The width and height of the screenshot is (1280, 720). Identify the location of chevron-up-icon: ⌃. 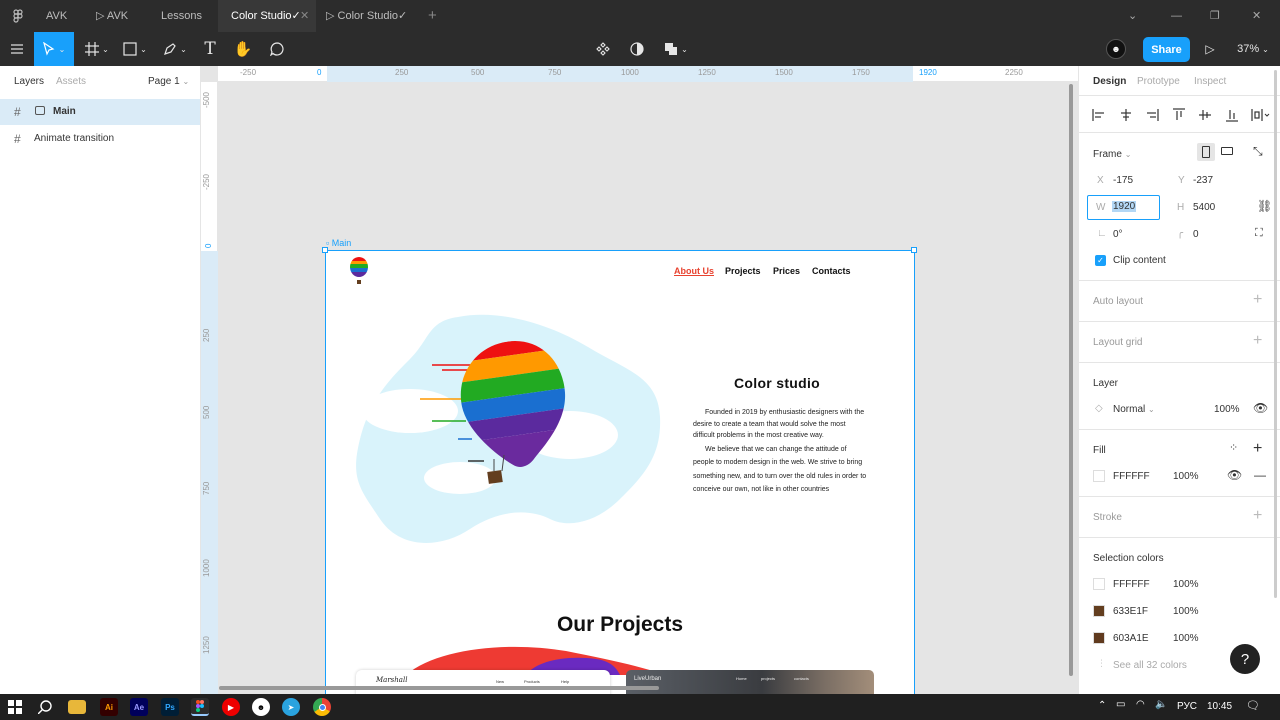
(1102, 705).